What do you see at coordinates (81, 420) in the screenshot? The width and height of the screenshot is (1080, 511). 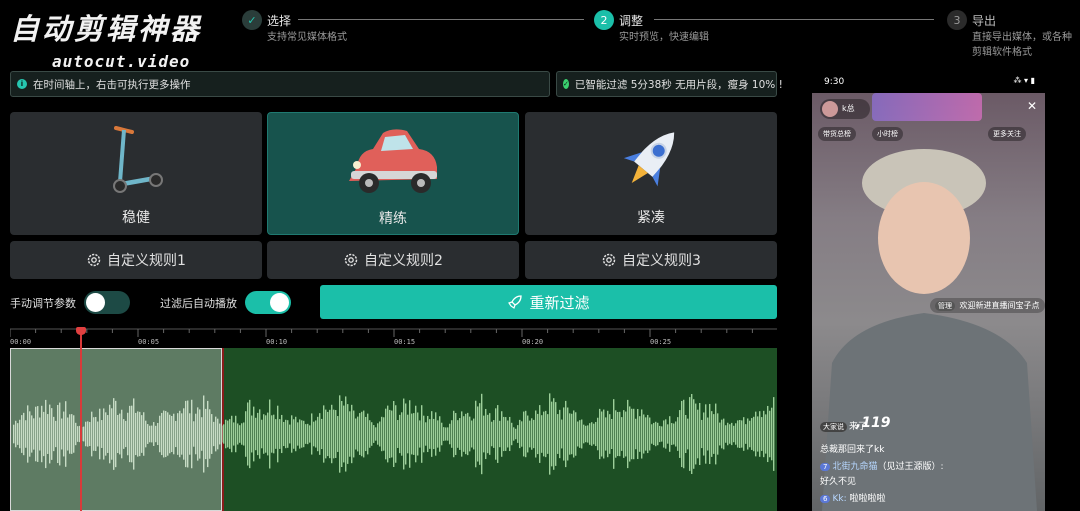 I see `playhead` at bounding box center [81, 420].